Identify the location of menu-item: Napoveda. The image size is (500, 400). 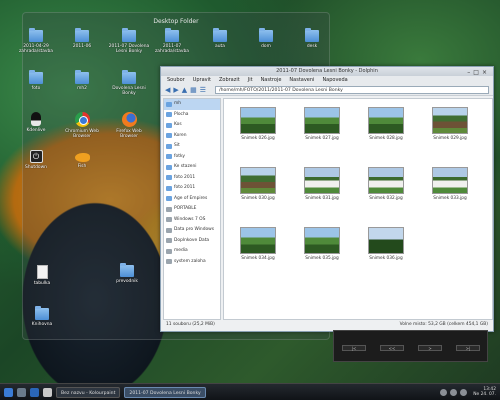
(334, 80).